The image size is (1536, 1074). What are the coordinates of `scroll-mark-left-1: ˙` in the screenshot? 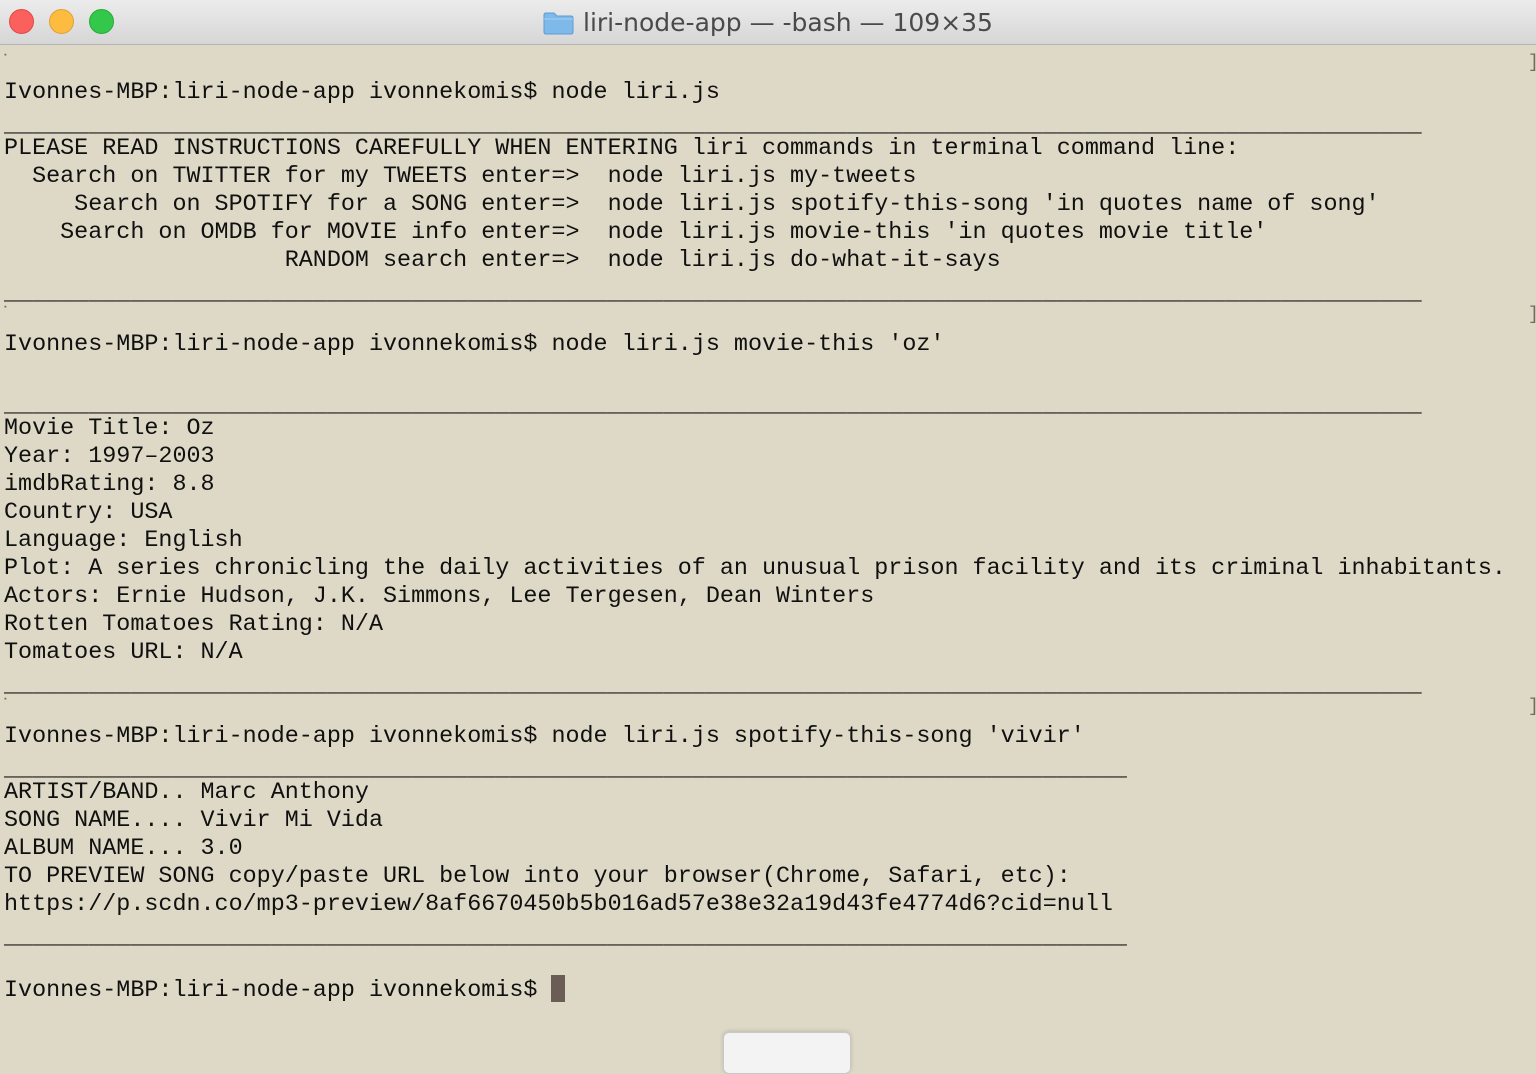 It's located at (5, 63).